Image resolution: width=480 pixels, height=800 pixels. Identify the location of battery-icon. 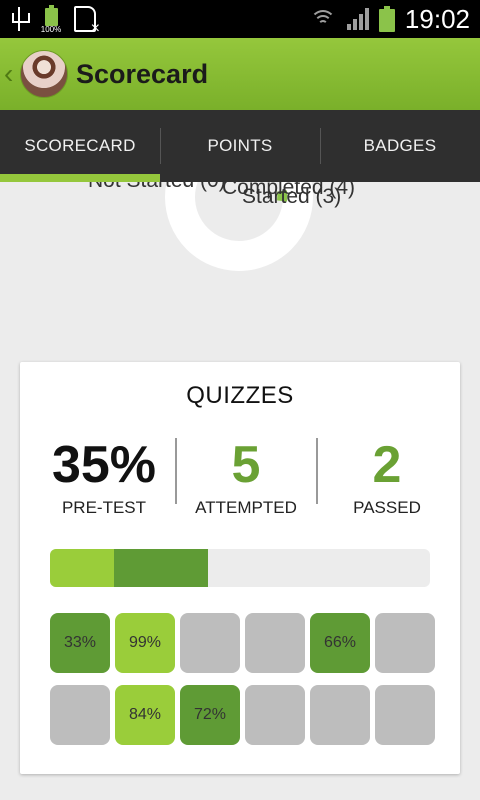
(386, 19).